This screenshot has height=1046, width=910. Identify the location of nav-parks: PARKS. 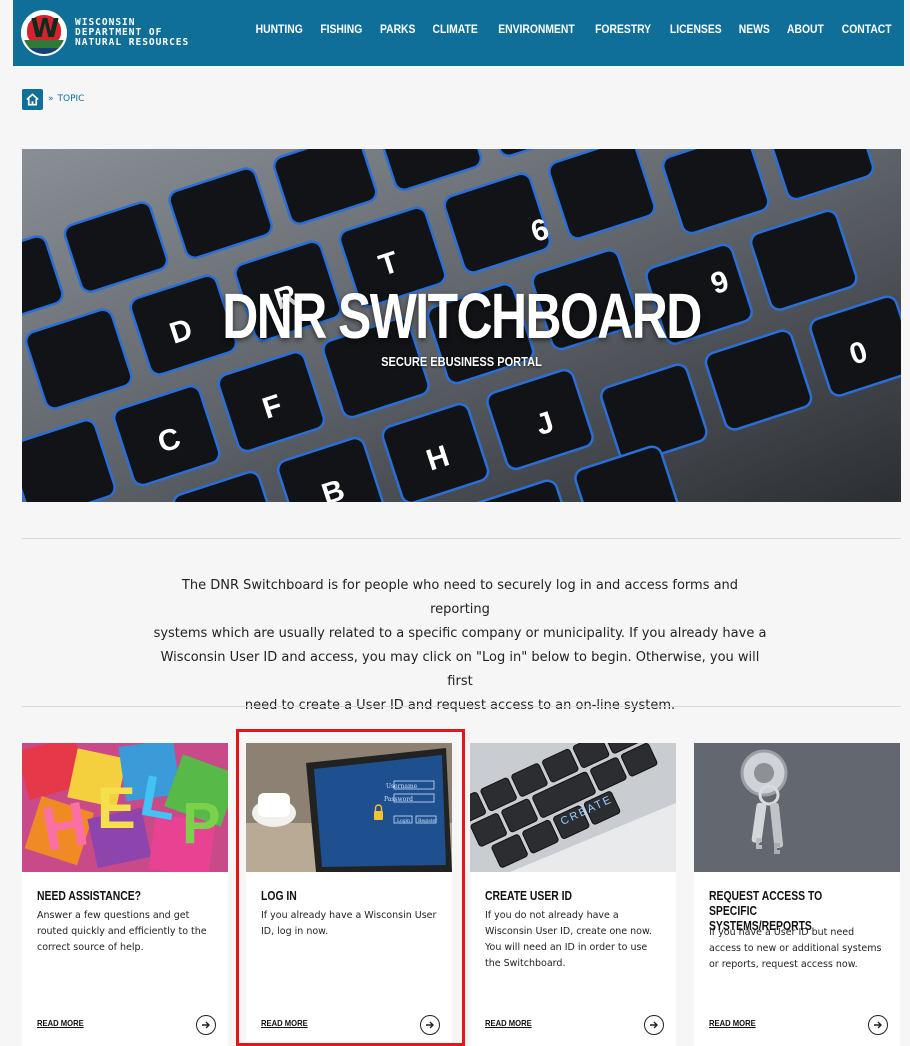
(397, 30).